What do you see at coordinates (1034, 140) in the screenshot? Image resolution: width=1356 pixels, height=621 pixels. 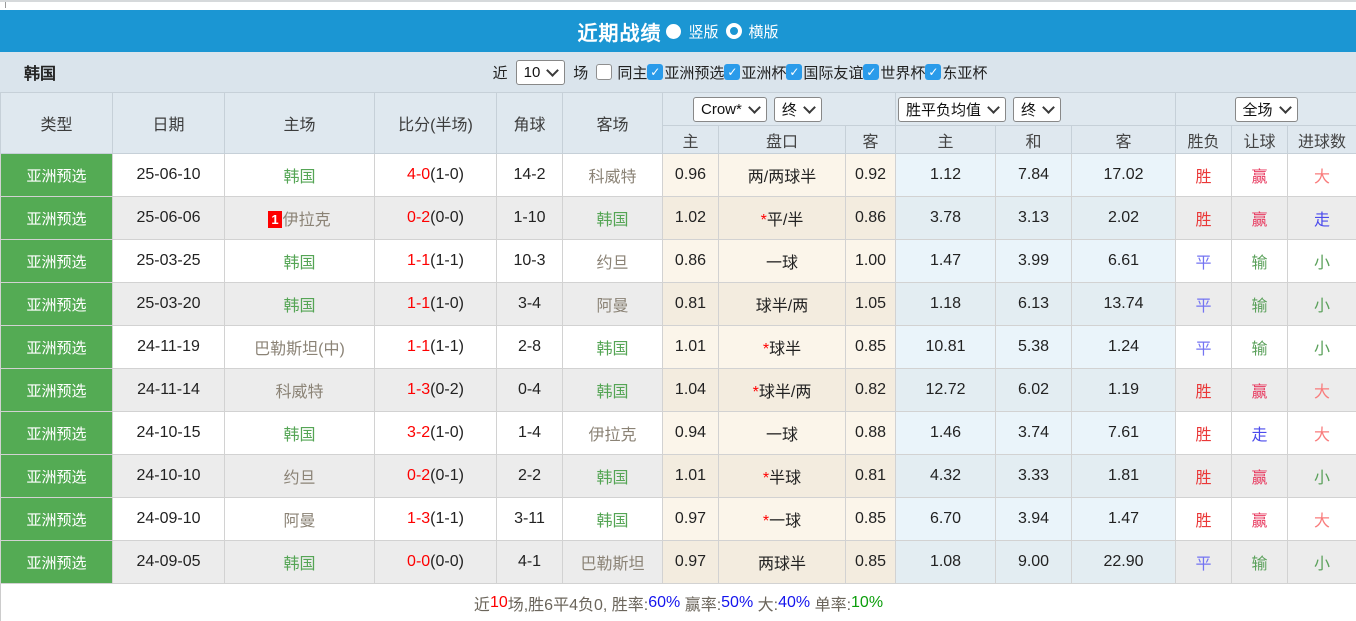 I see `col-header-avg-draw: 和` at bounding box center [1034, 140].